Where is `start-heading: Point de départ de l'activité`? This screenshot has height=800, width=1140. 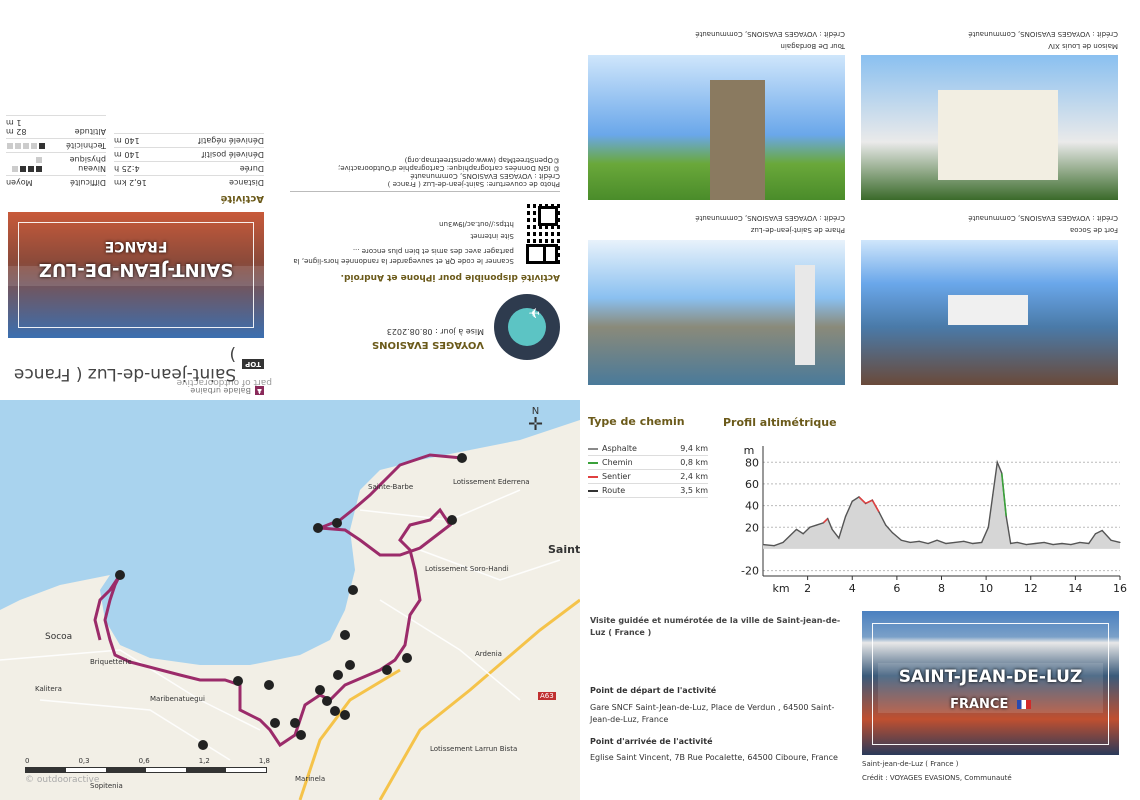
start-heading: Point de départ de l'activité is located at coordinates (653, 690).